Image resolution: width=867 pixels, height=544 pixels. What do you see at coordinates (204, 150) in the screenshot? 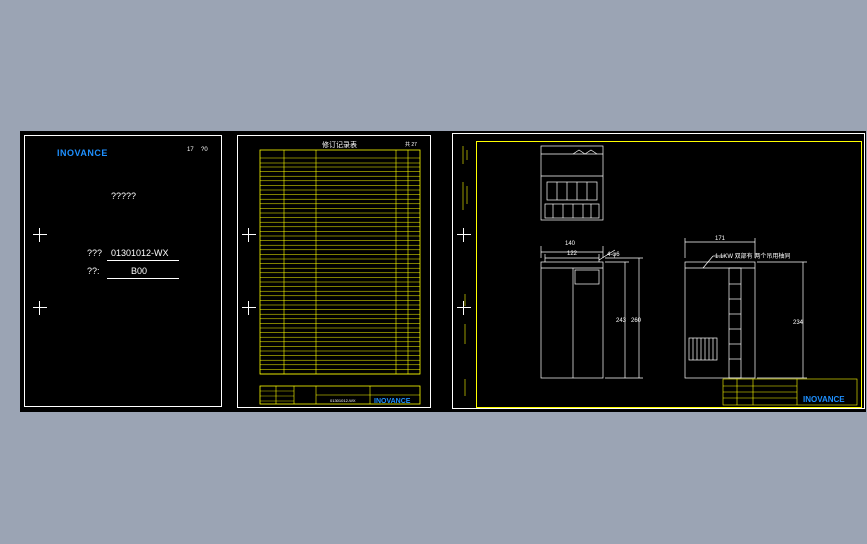
I see `sheet-corner-label: ?0` at bounding box center [204, 150].